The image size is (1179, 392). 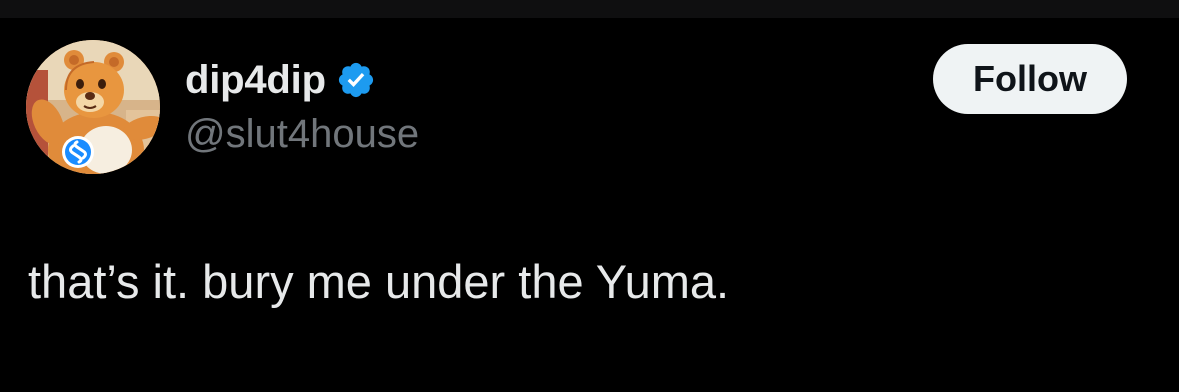 What do you see at coordinates (1030, 79) in the screenshot?
I see `follow-button: Follow` at bounding box center [1030, 79].